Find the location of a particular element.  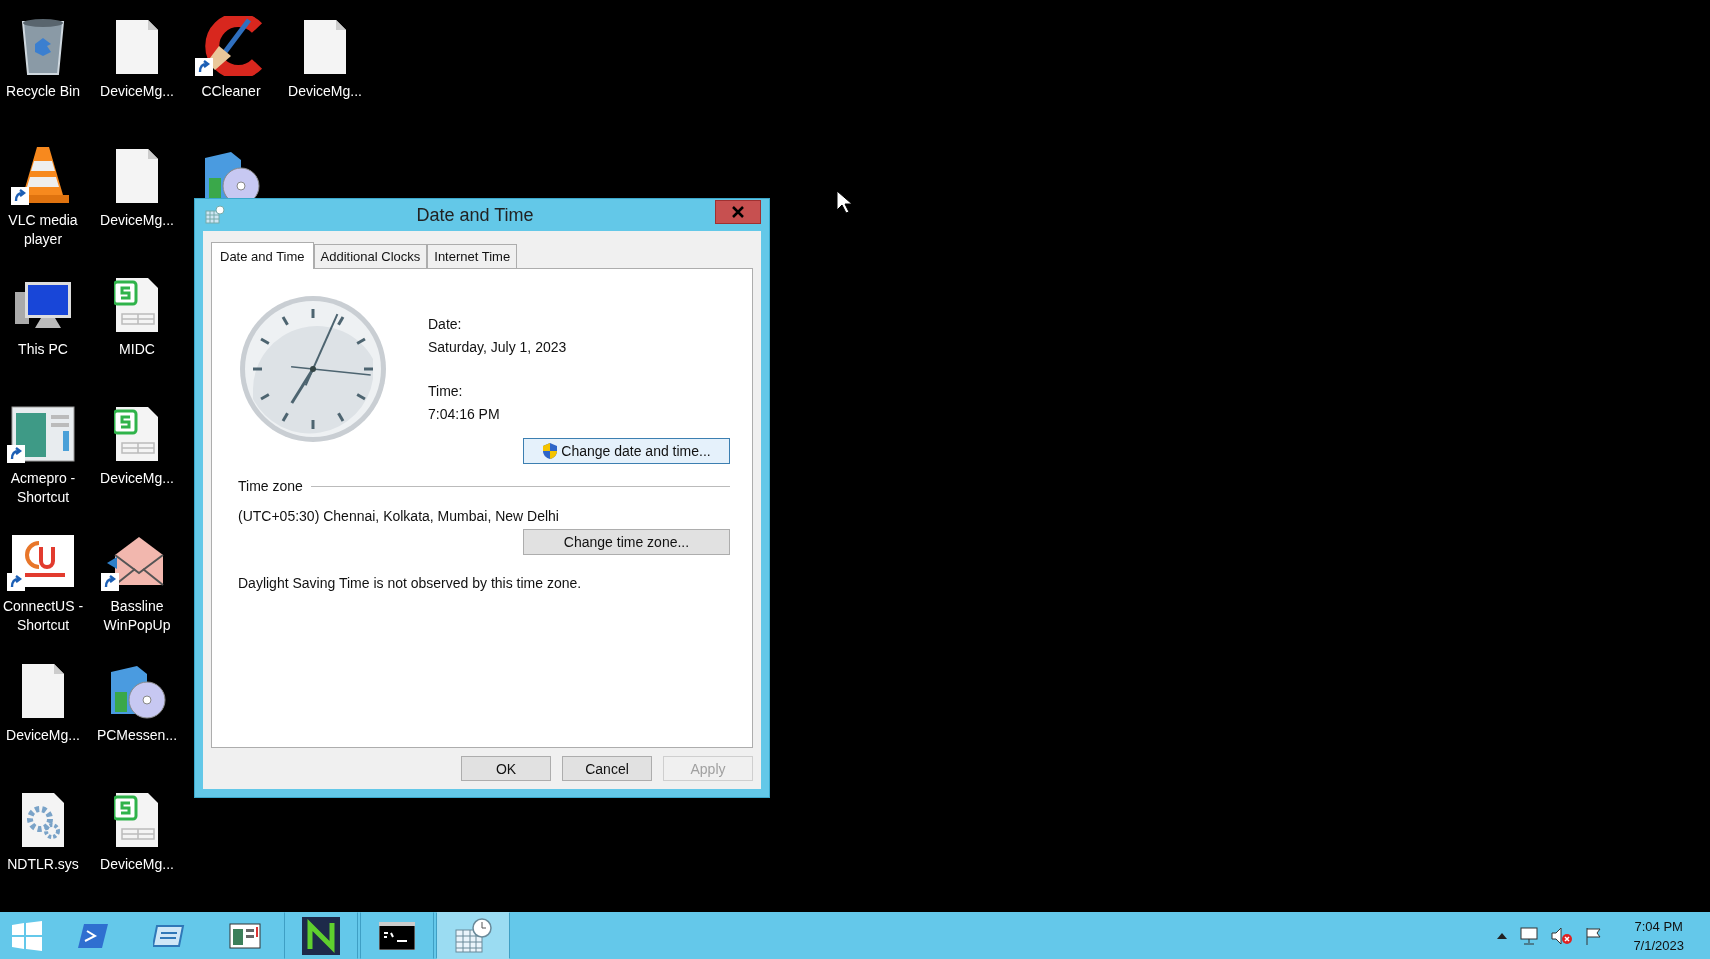

window-title: Date and Time is located at coordinates (475, 215).